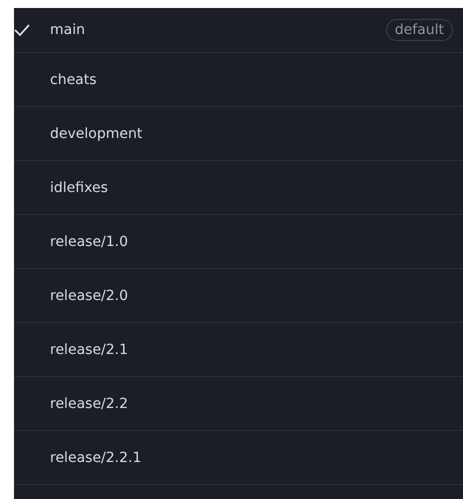  What do you see at coordinates (419, 30) in the screenshot?
I see `default-label: default` at bounding box center [419, 30].